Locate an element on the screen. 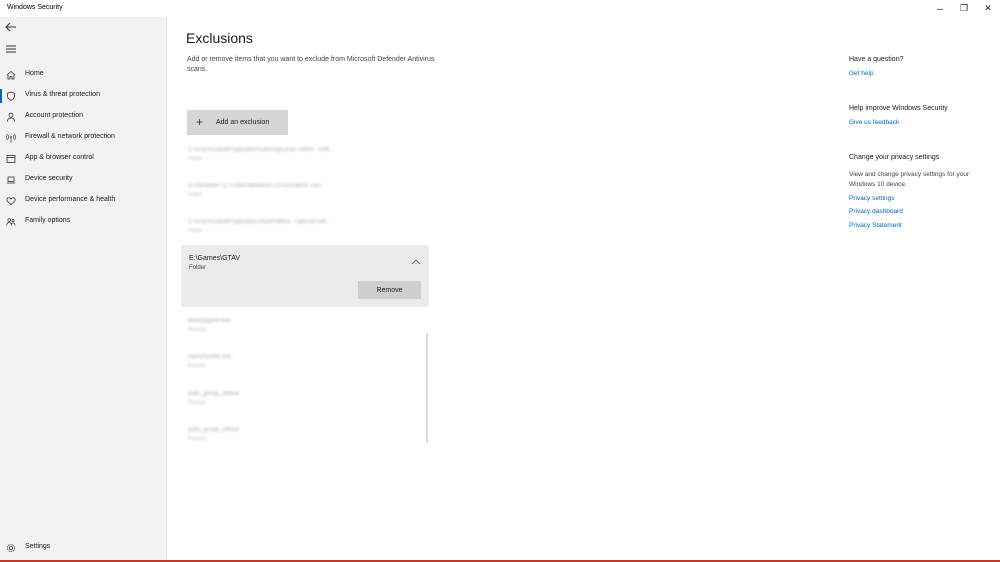 This screenshot has width=1000, height=562. exclusion-list-item: libraryagent.exe Process is located at coordinates (209, 325).